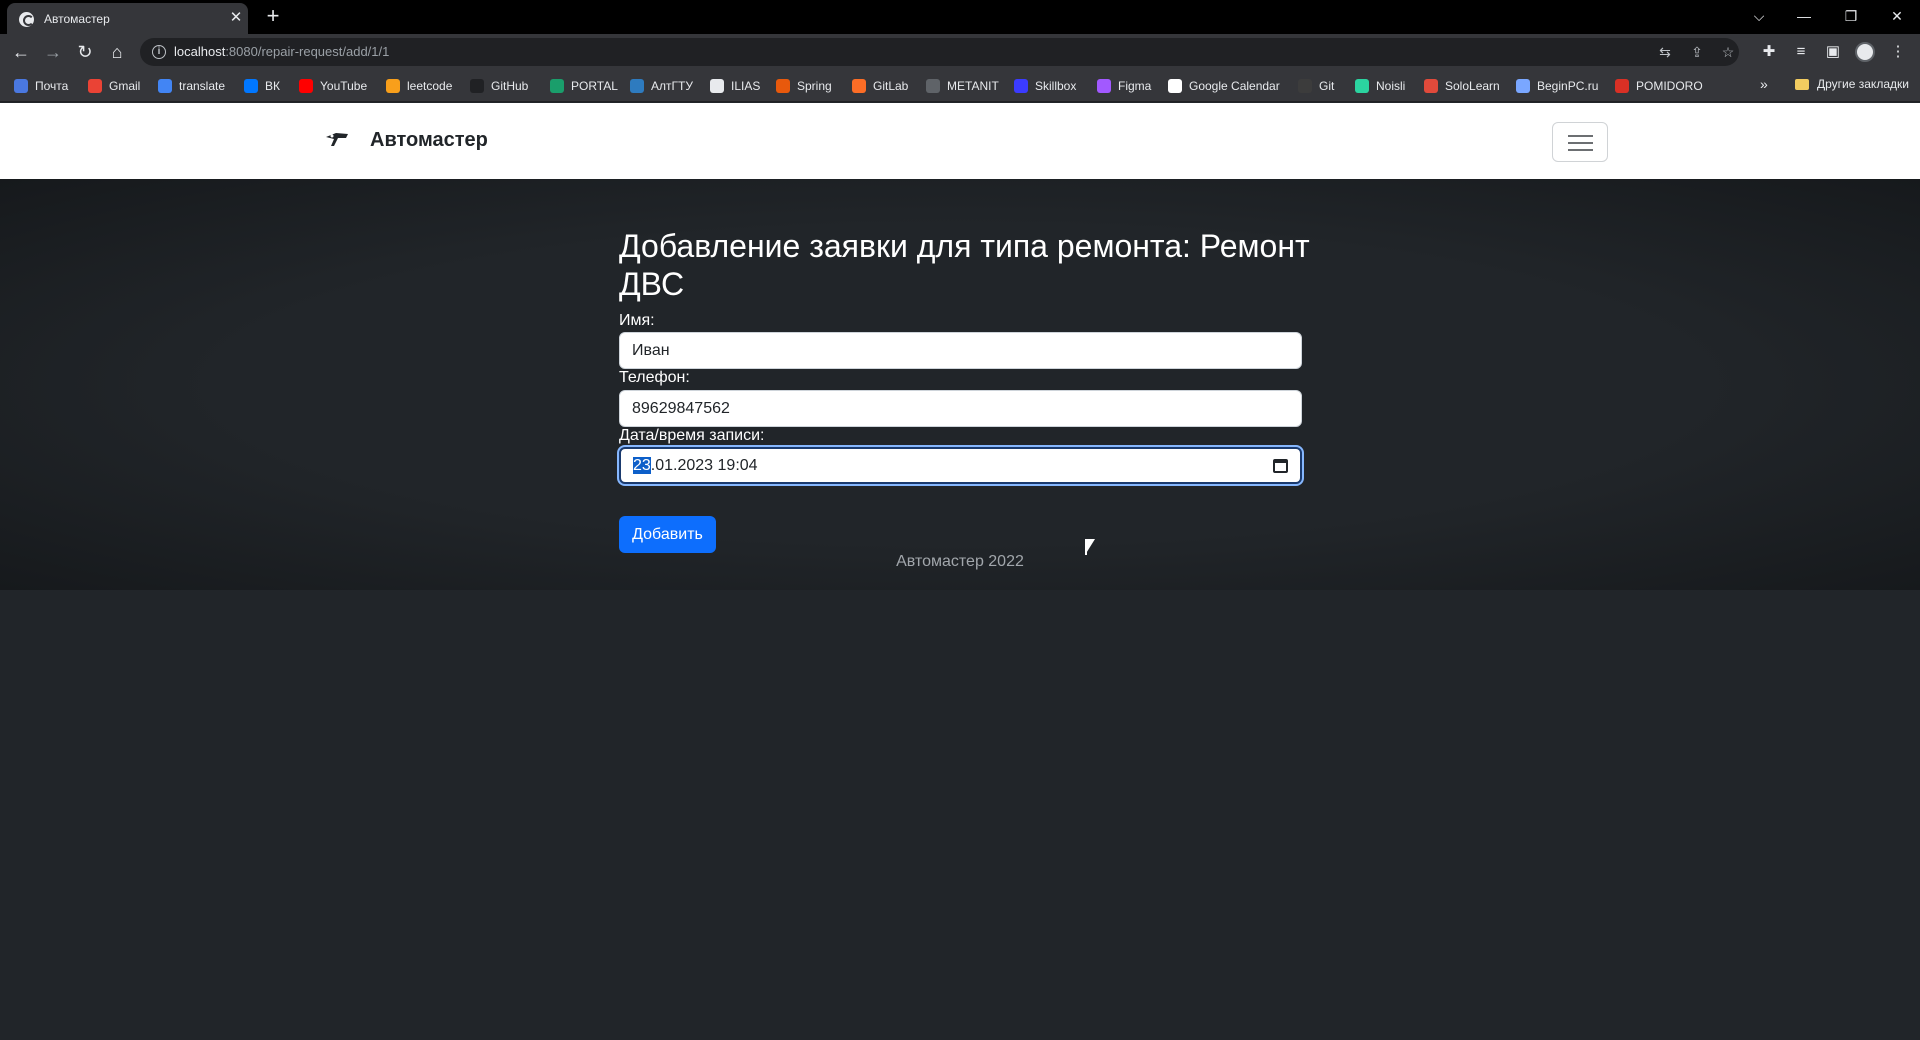  Describe the element at coordinates (667, 534) in the screenshot. I see `submit-button: Добавить` at that location.